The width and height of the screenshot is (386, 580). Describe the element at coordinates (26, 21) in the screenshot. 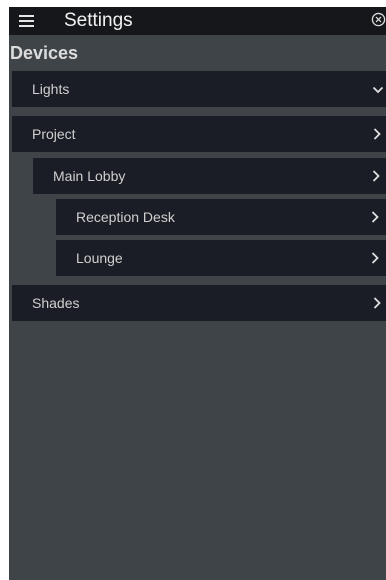

I see `hamburger-icon` at that location.